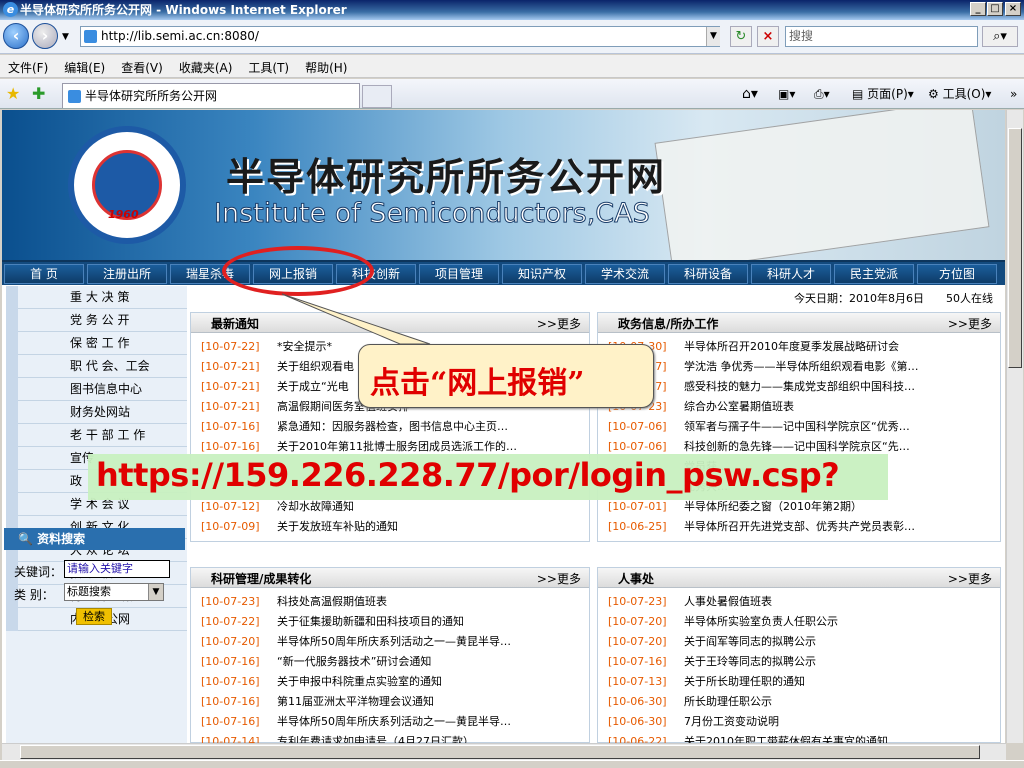 The height and width of the screenshot is (768, 1024). I want to click on minimize-button: _, so click(978, 9).